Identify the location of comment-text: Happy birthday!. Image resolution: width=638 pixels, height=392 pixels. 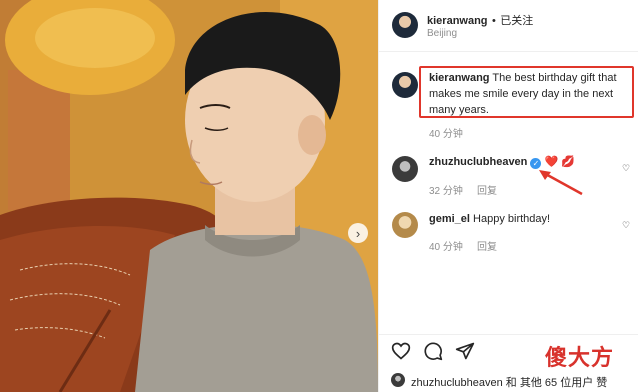
(512, 219).